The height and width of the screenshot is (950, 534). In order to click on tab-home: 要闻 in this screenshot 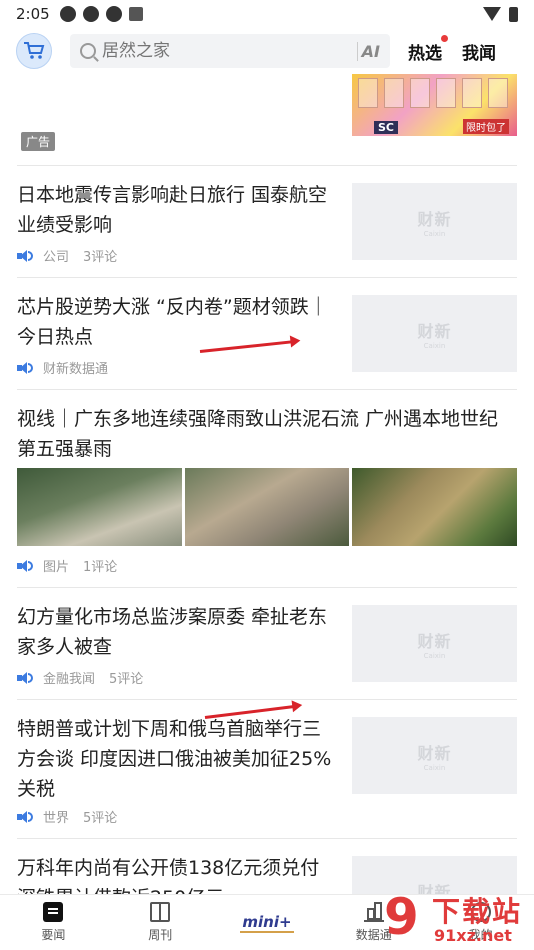, I will do `click(53, 922)`.